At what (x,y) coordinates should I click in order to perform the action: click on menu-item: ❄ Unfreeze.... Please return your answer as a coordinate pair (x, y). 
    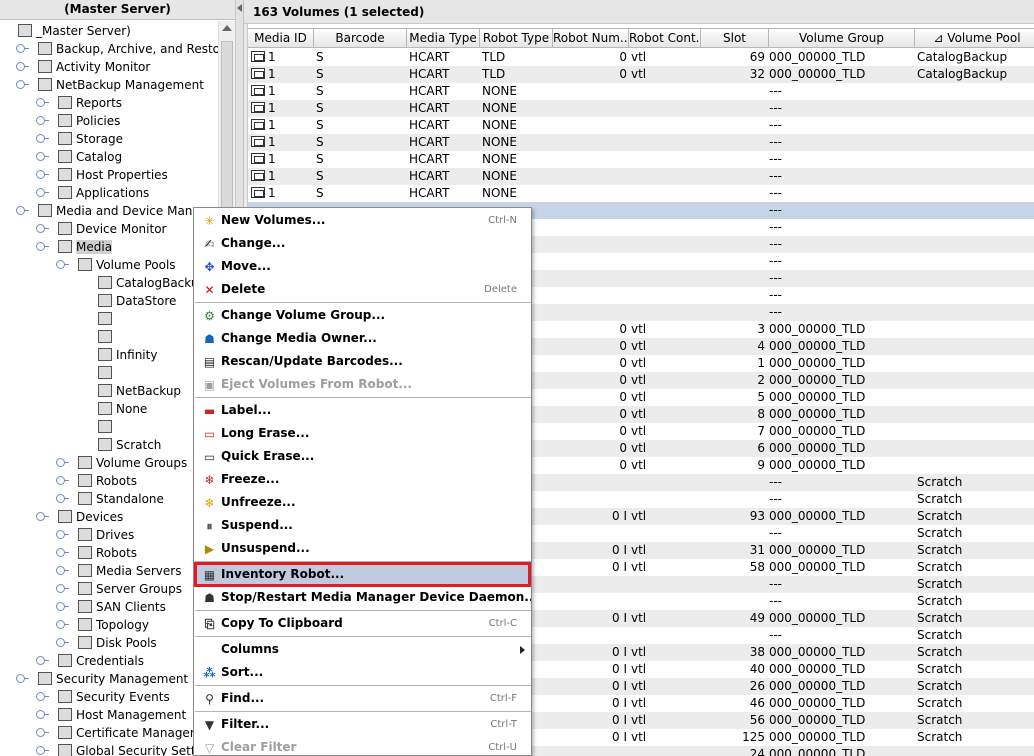
    Looking at the image, I should click on (362, 502).